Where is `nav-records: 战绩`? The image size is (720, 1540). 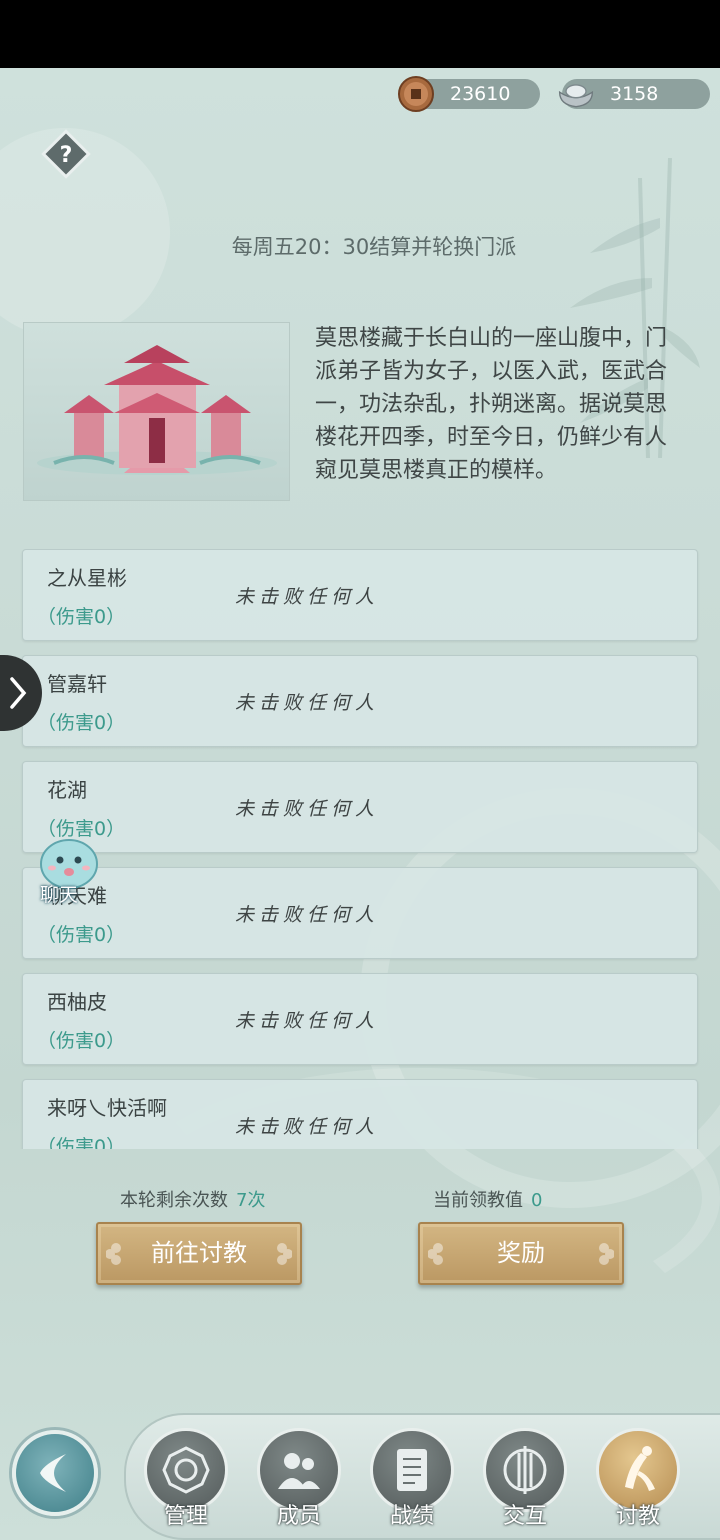
nav-records: 战绩 is located at coordinates (412, 1478).